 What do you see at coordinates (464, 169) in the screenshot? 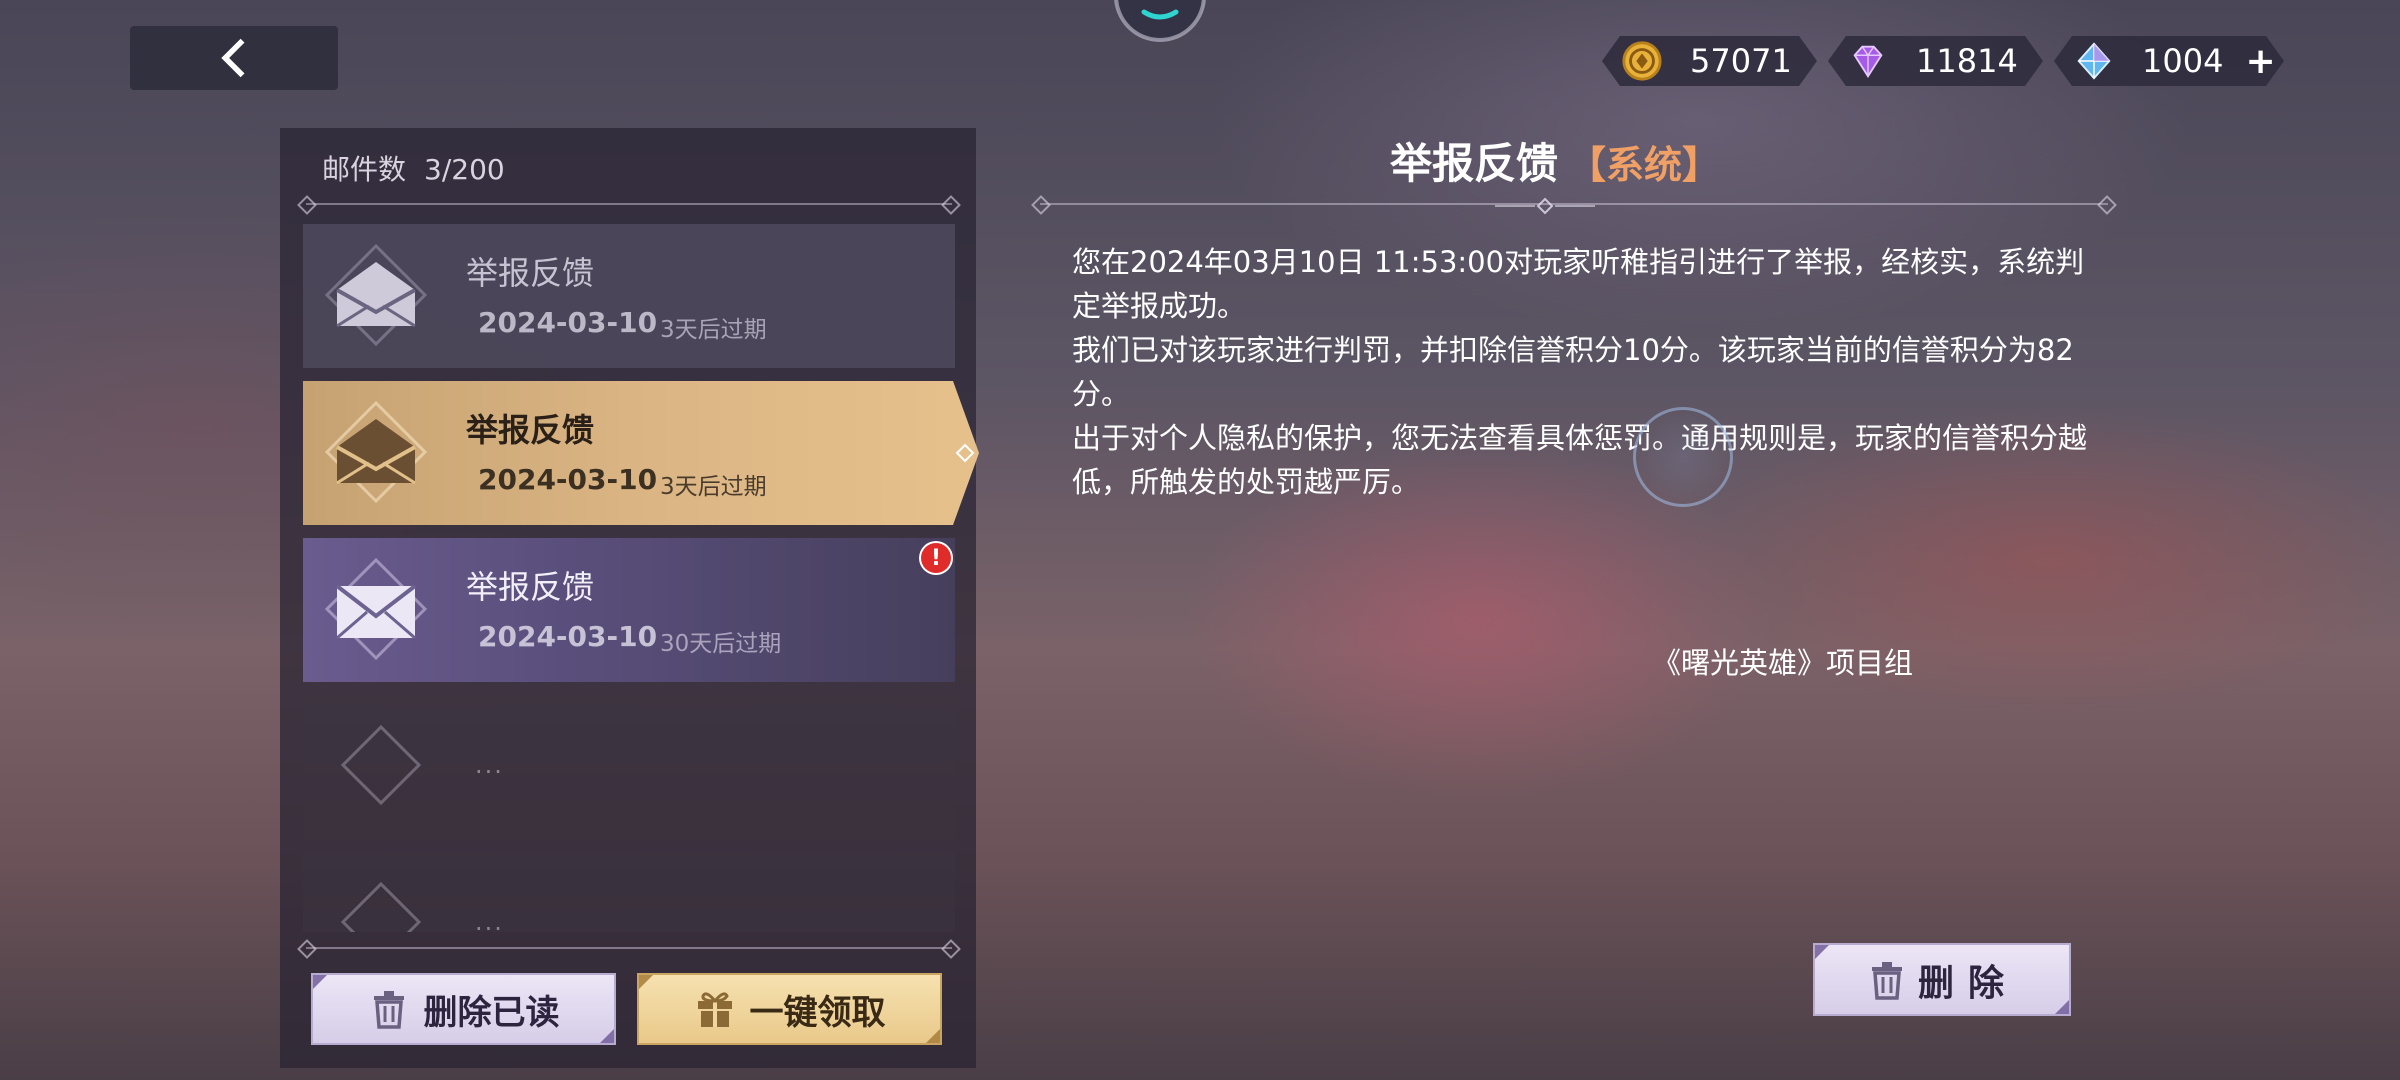
I see `mail-count-value: 3/200` at bounding box center [464, 169].